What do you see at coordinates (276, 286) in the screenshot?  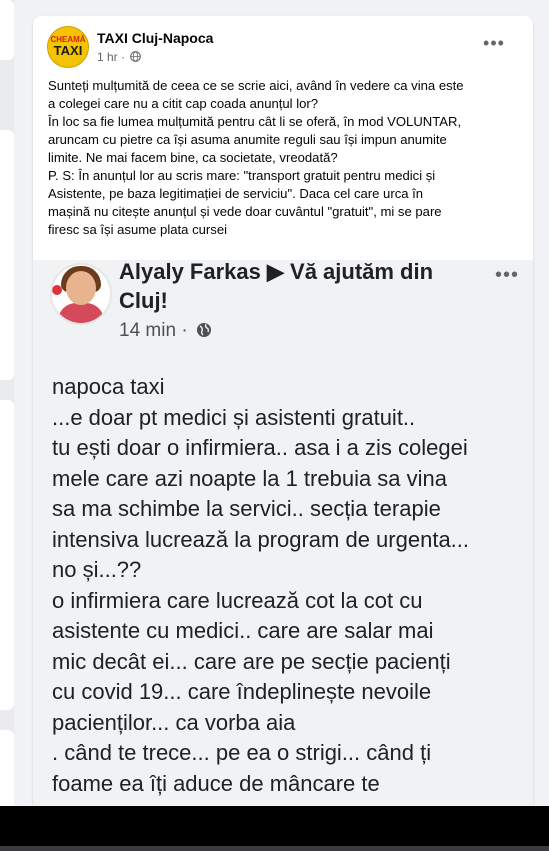 I see `shared-author-line: Alyaly Farkas ▶ Vă ajutăm din Cluj!` at bounding box center [276, 286].